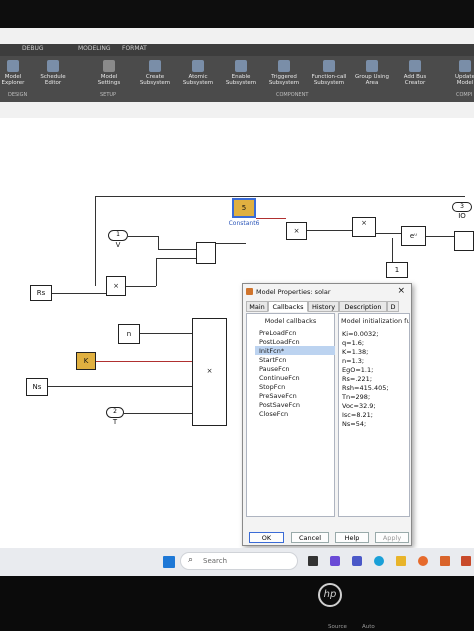  Describe the element at coordinates (415, 80) in the screenshot. I see `add-bus-creator-label: Add Bus Creator` at that location.